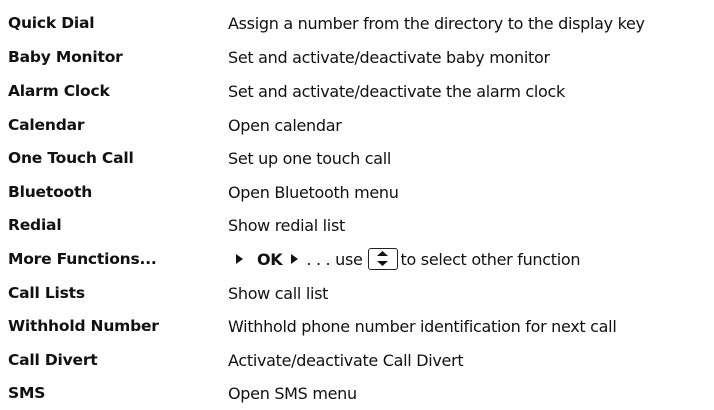 Image resolution: width=714 pixels, height=410 pixels. Describe the element at coordinates (50, 192) in the screenshot. I see `function-name: Bluetooth` at that location.